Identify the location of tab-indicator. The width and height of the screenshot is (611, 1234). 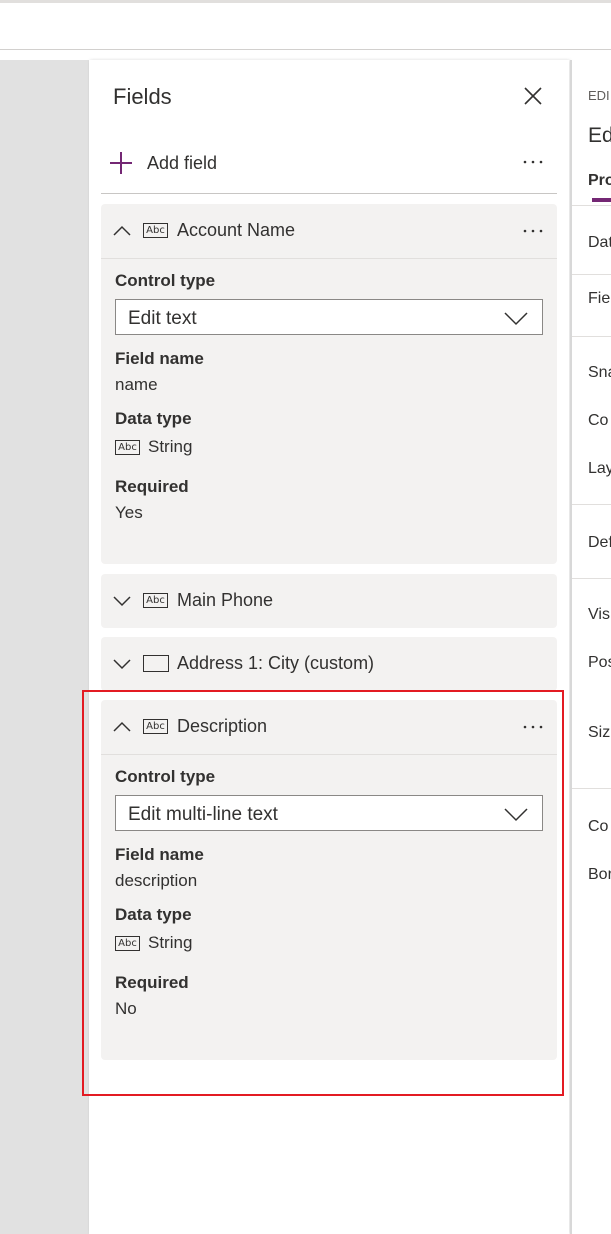
(601, 200).